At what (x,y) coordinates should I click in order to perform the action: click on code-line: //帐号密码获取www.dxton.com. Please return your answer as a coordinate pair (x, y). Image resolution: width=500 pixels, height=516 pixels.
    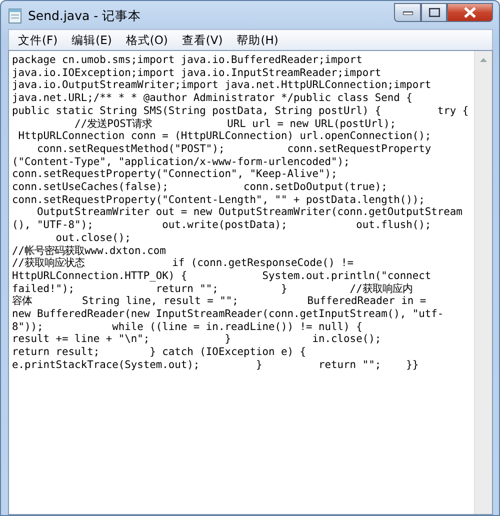
    Looking at the image, I should click on (89, 250).